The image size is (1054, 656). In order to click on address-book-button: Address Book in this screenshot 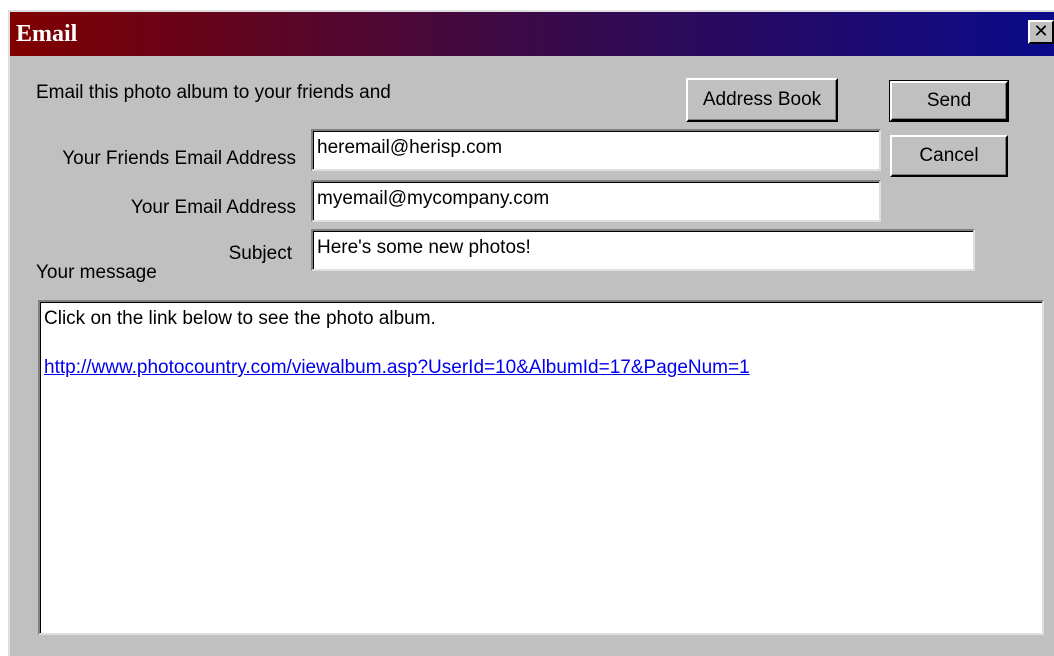, I will do `click(762, 100)`.